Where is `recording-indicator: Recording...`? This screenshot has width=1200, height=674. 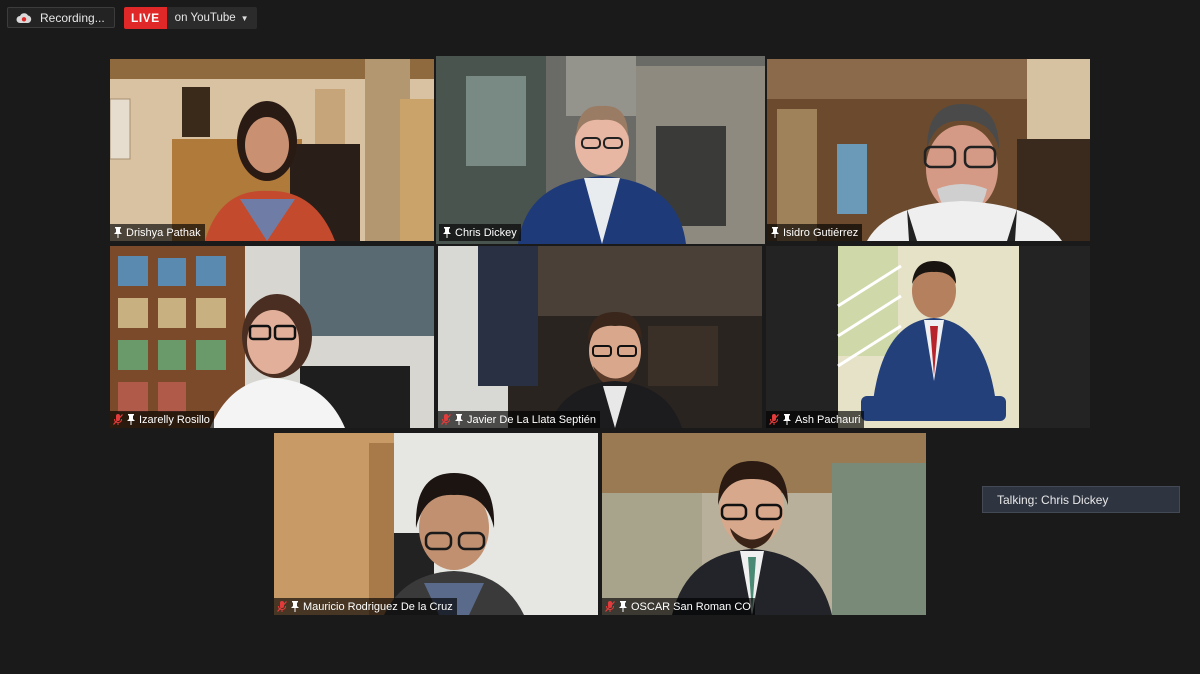
recording-indicator: Recording... is located at coordinates (61, 17).